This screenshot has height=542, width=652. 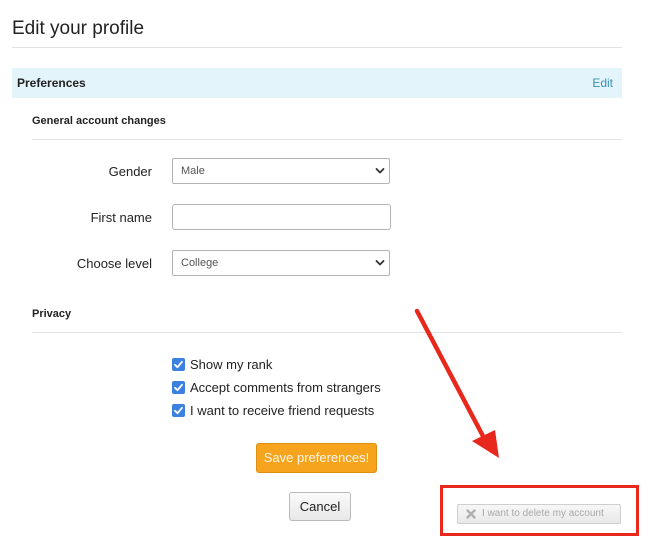 What do you see at coordinates (281, 263) in the screenshot?
I see `level-select: College` at bounding box center [281, 263].